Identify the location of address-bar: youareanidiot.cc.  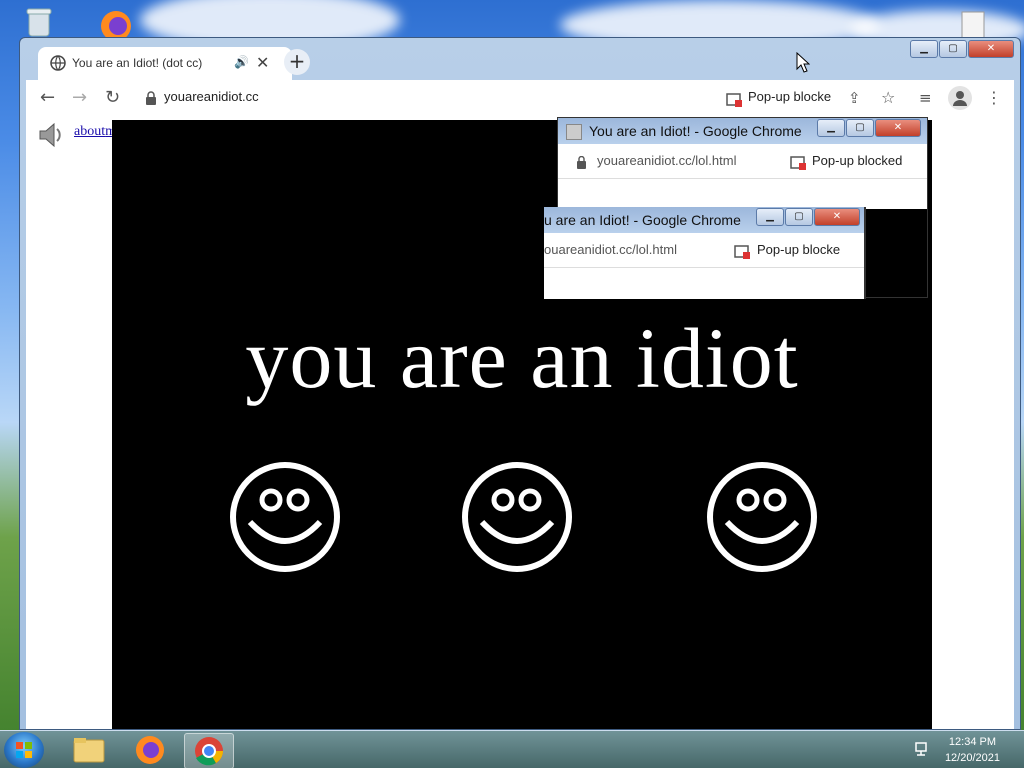
(211, 96).